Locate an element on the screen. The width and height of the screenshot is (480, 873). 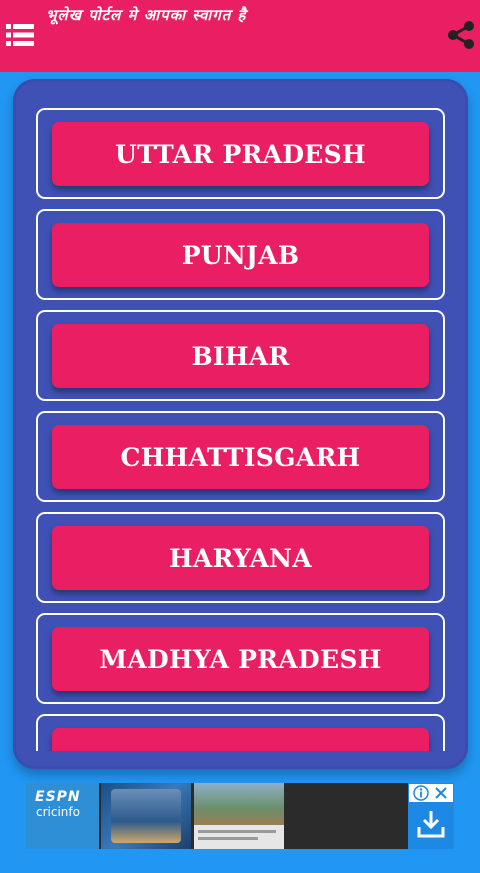
state-button: CHHATTISGARH is located at coordinates (240, 457).